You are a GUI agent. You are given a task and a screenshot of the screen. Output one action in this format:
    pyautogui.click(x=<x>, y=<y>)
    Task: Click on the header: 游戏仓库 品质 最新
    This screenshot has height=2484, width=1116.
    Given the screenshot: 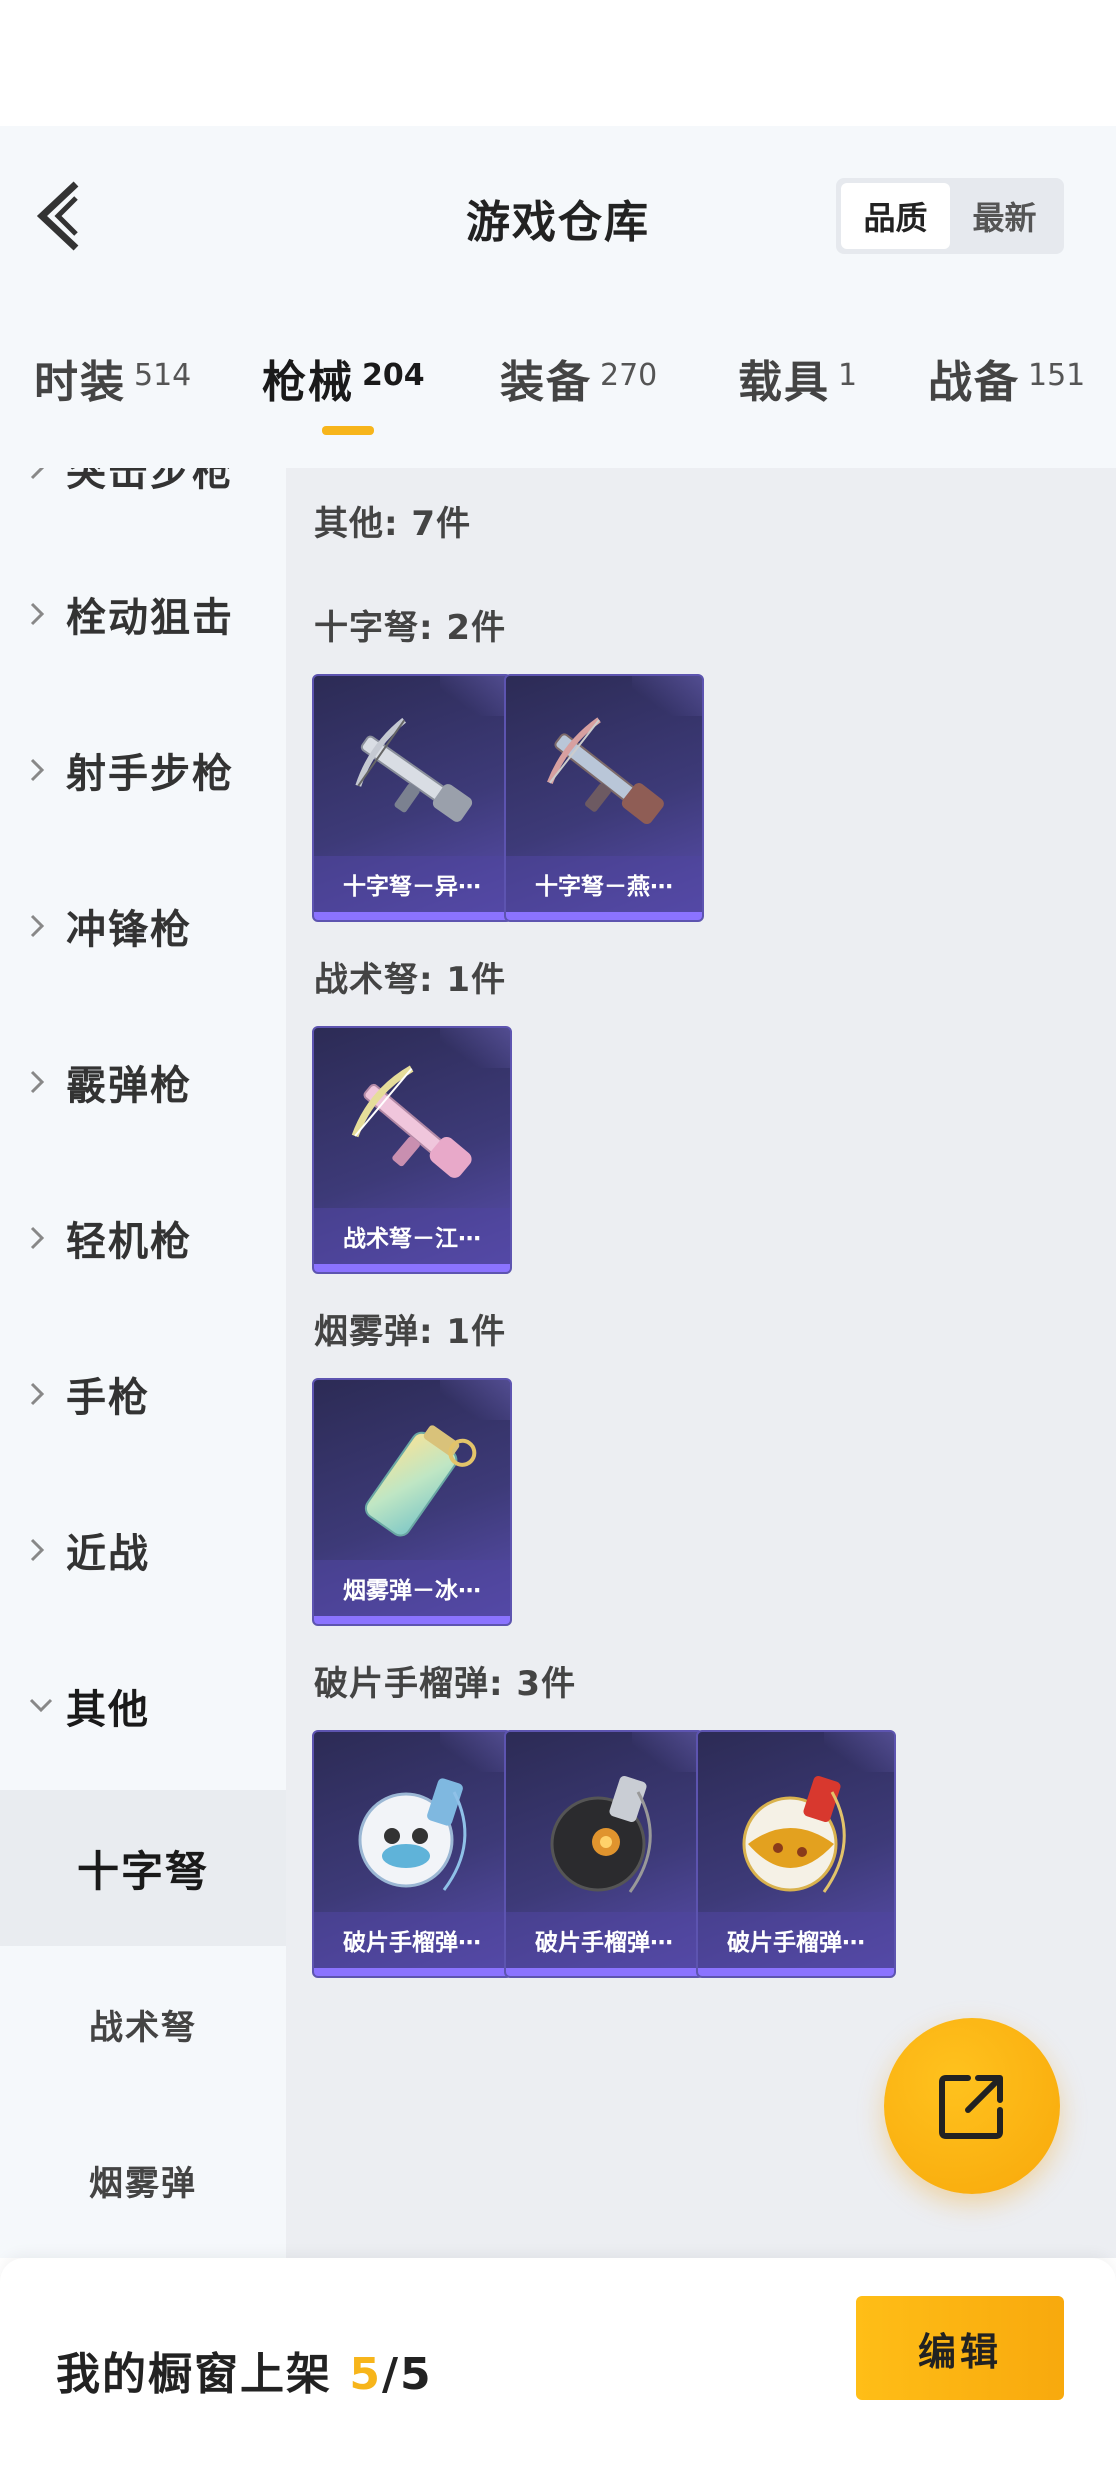 What is the action you would take?
    pyautogui.click(x=558, y=216)
    